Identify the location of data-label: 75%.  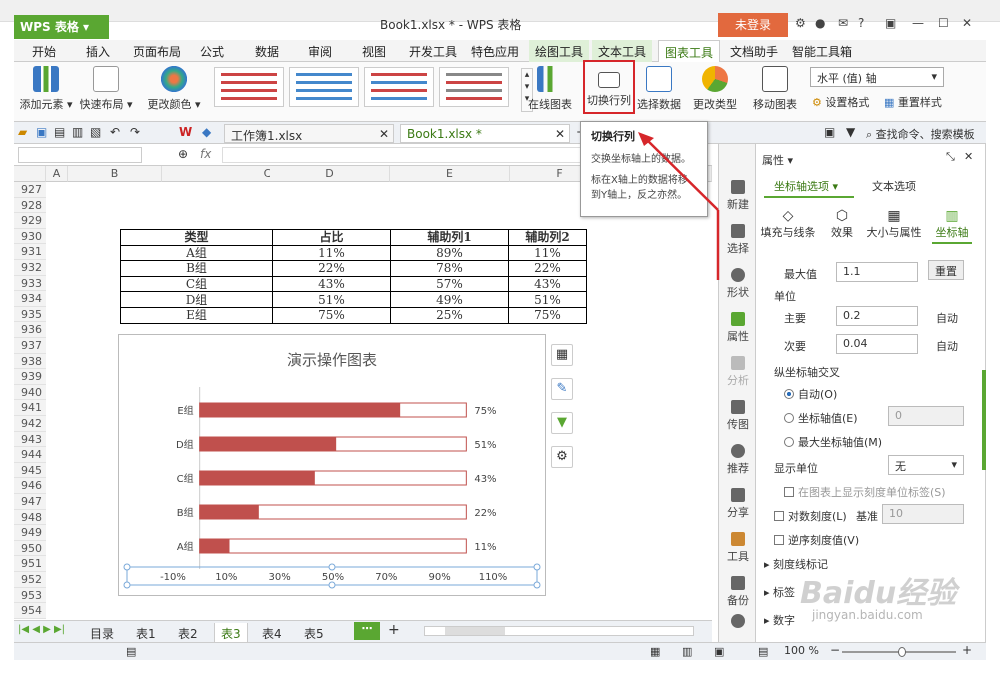
(485, 411).